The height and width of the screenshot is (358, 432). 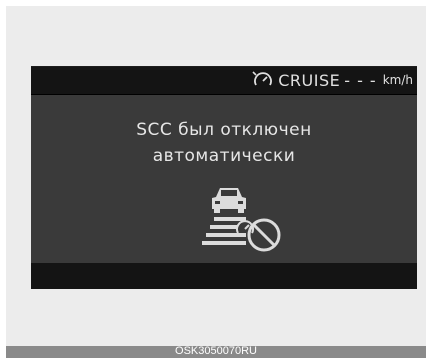 I want to click on set-speed-value: - - -, so click(x=360, y=80).